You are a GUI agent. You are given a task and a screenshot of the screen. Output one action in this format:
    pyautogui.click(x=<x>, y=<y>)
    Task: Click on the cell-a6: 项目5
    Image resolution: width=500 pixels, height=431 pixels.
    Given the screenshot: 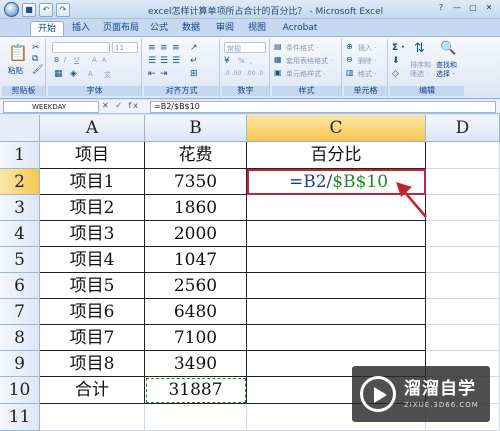 What is the action you would take?
    pyautogui.click(x=92, y=286)
    